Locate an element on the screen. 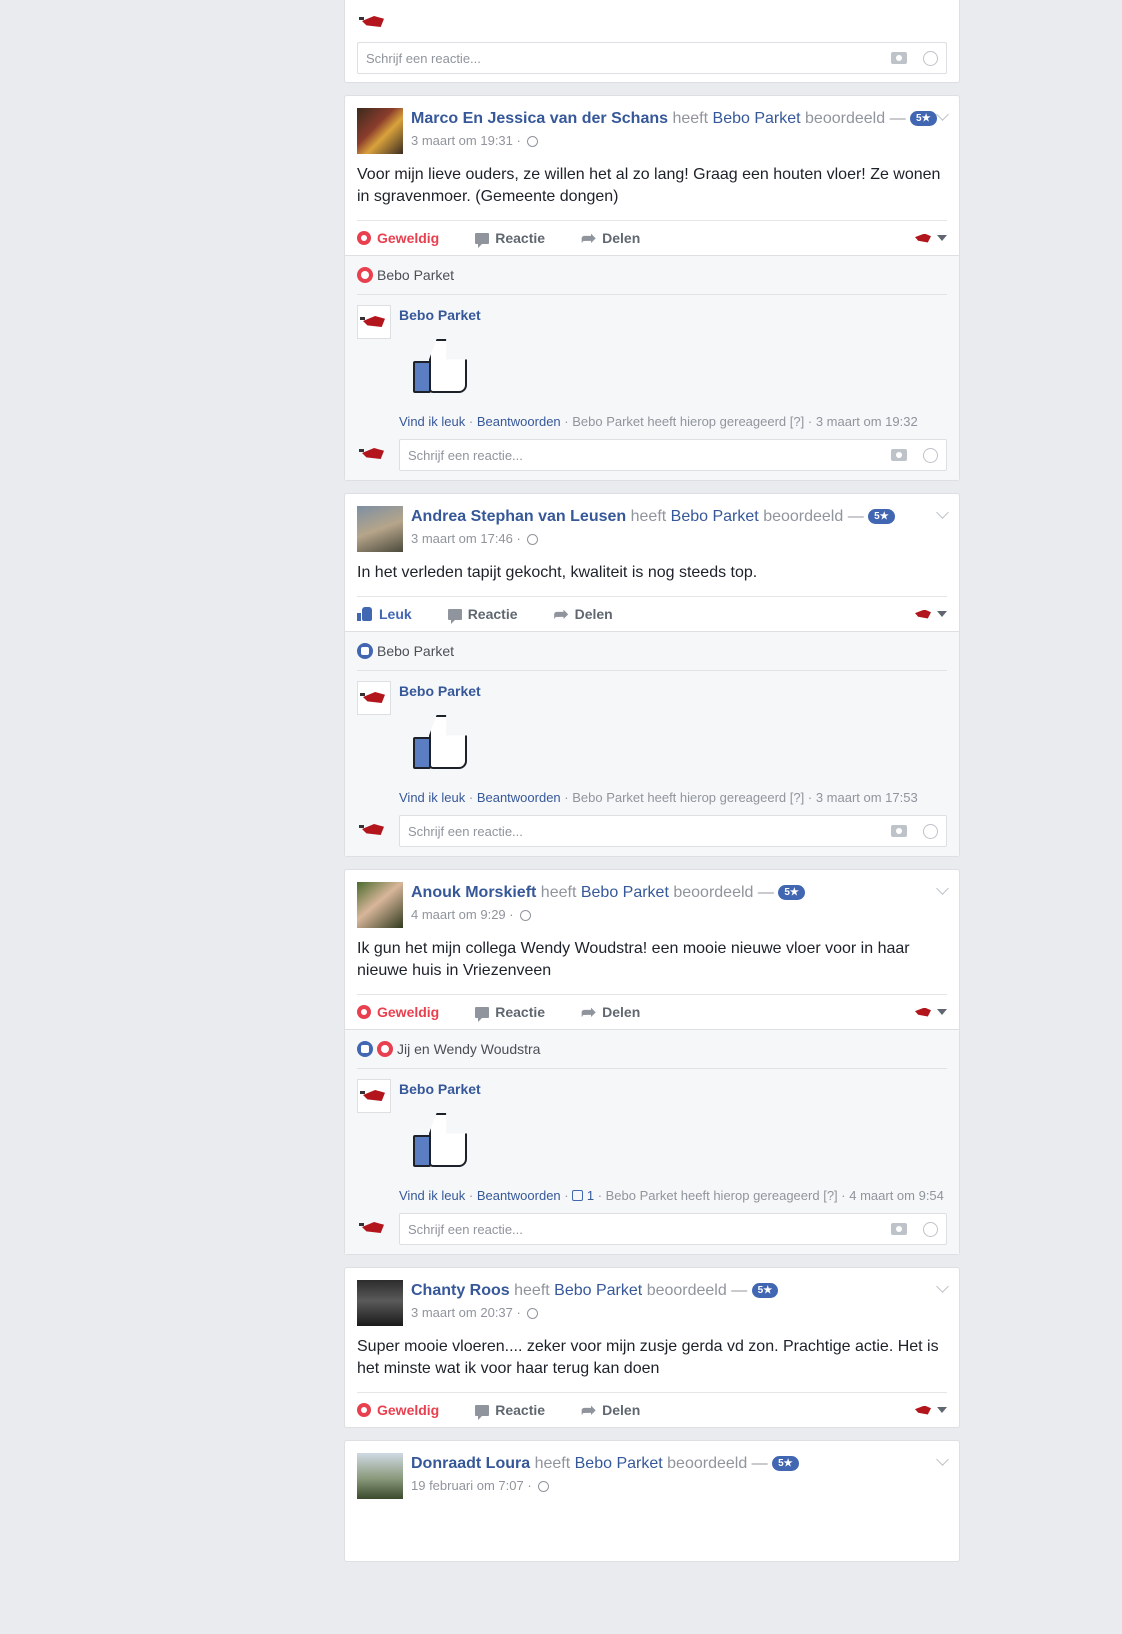  dash: — is located at coordinates (765, 892).